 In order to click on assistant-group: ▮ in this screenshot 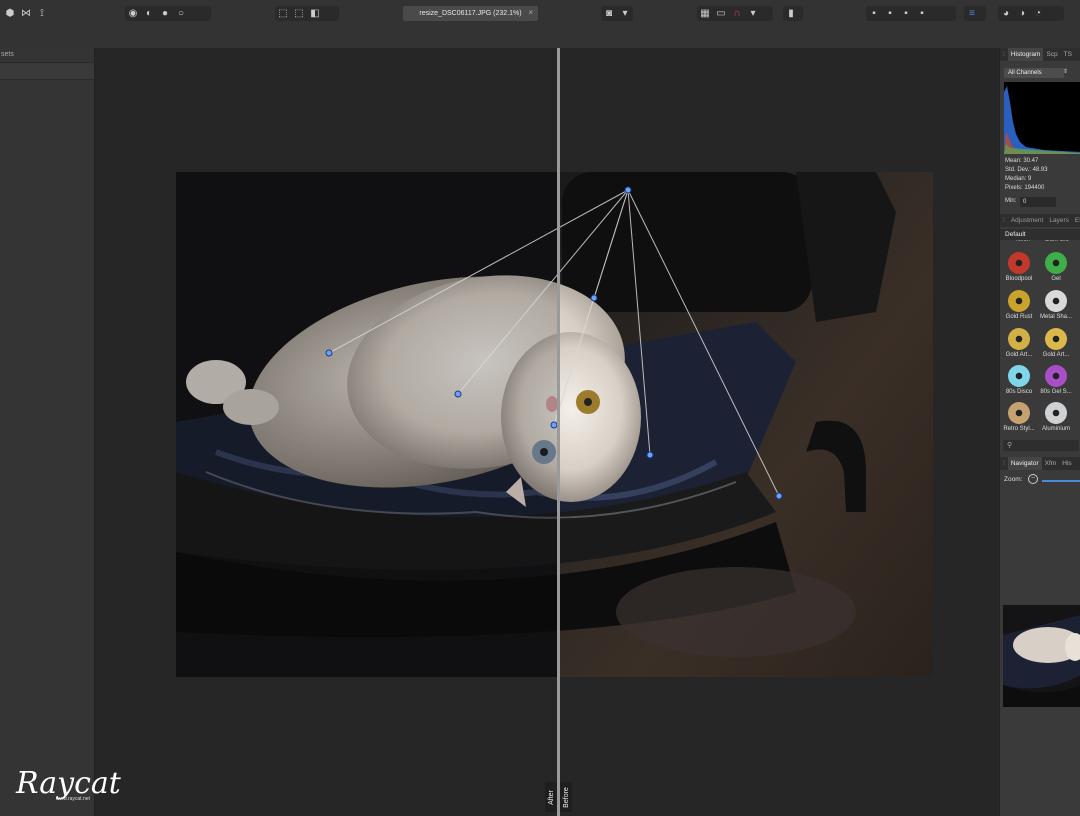, I will do `click(793, 13)`.